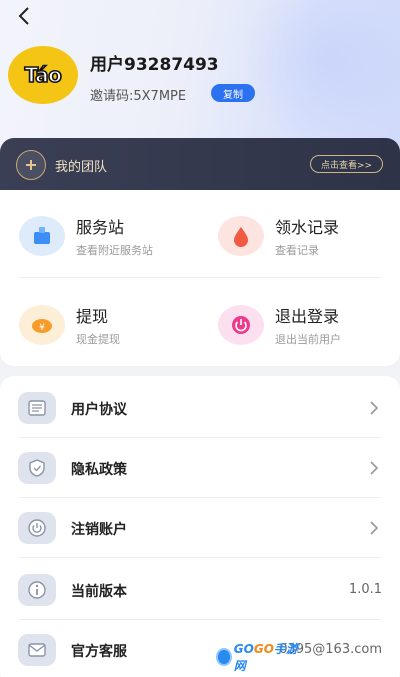  I want to click on list-item-current-version: 当前版本 1.0.1, so click(200, 590).